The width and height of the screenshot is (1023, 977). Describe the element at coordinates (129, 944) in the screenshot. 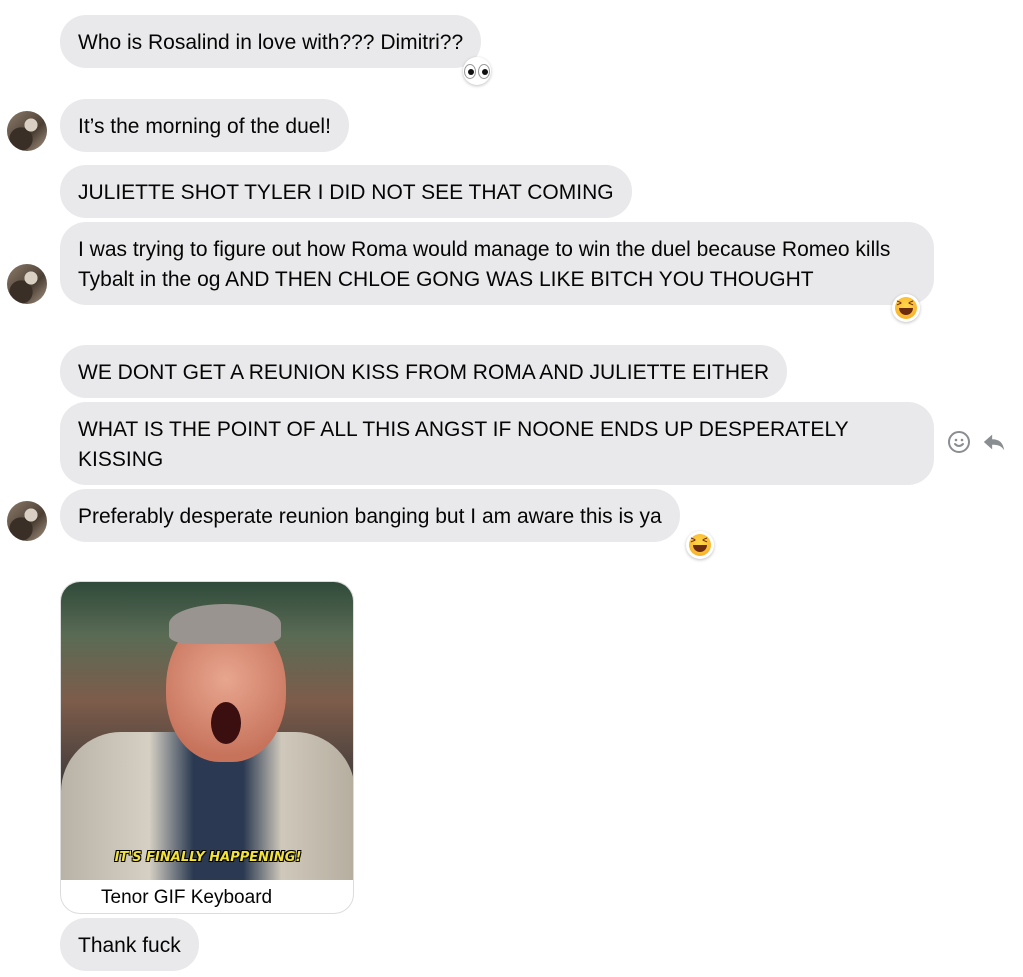

I see `message-bubble: Thank fuck` at that location.